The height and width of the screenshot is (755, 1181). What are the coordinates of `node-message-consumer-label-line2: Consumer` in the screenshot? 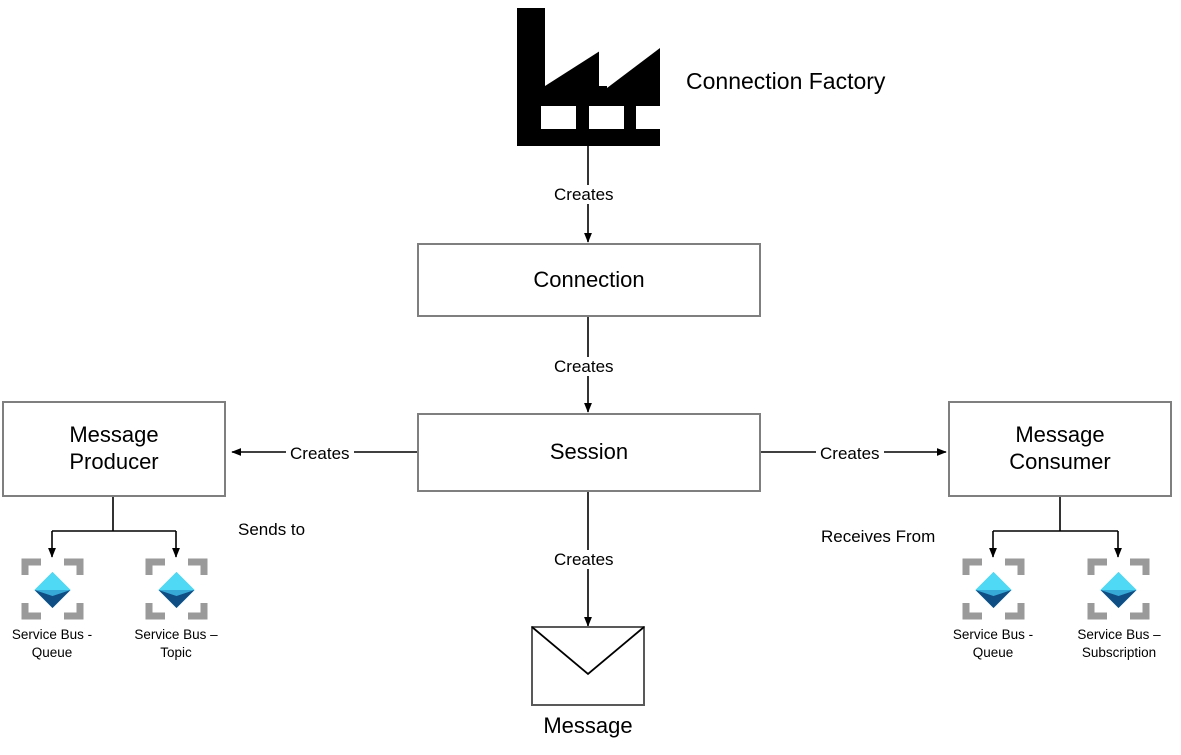 It's located at (1060, 461).